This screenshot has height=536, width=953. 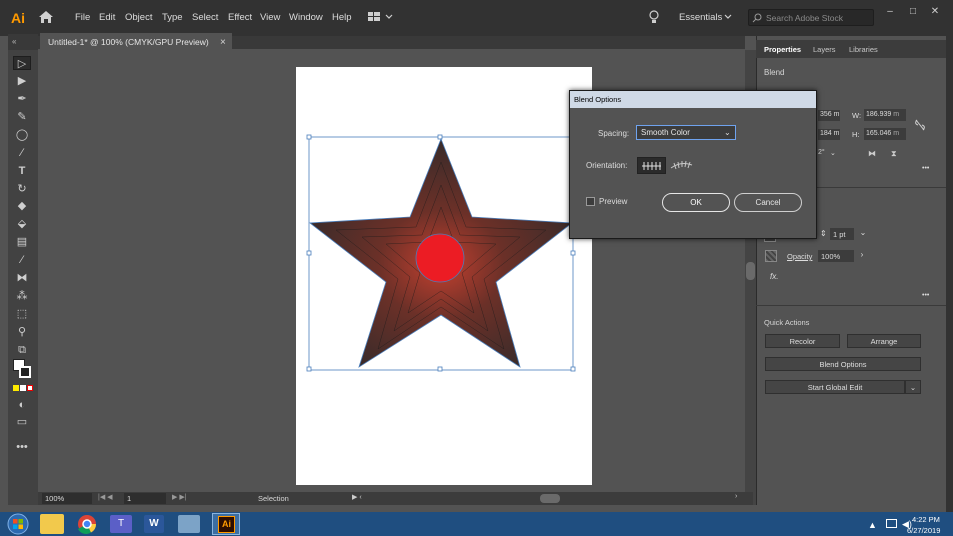 I want to click on close-tab-icon: ×, so click(x=223, y=42).